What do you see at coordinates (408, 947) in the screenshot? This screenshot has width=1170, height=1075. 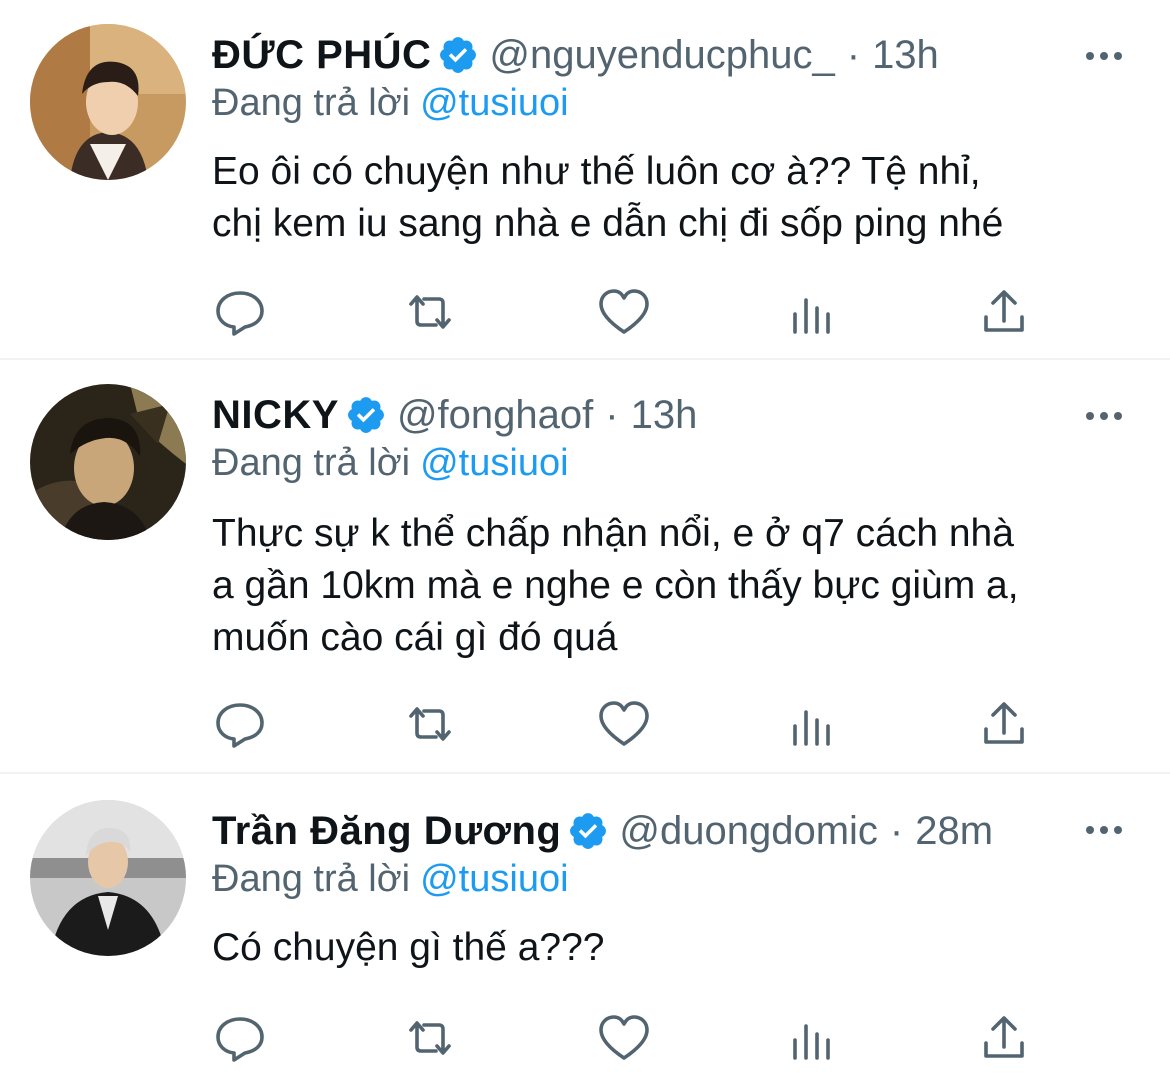 I see `tweet-text-line: Có chuyện gì thế a???` at bounding box center [408, 947].